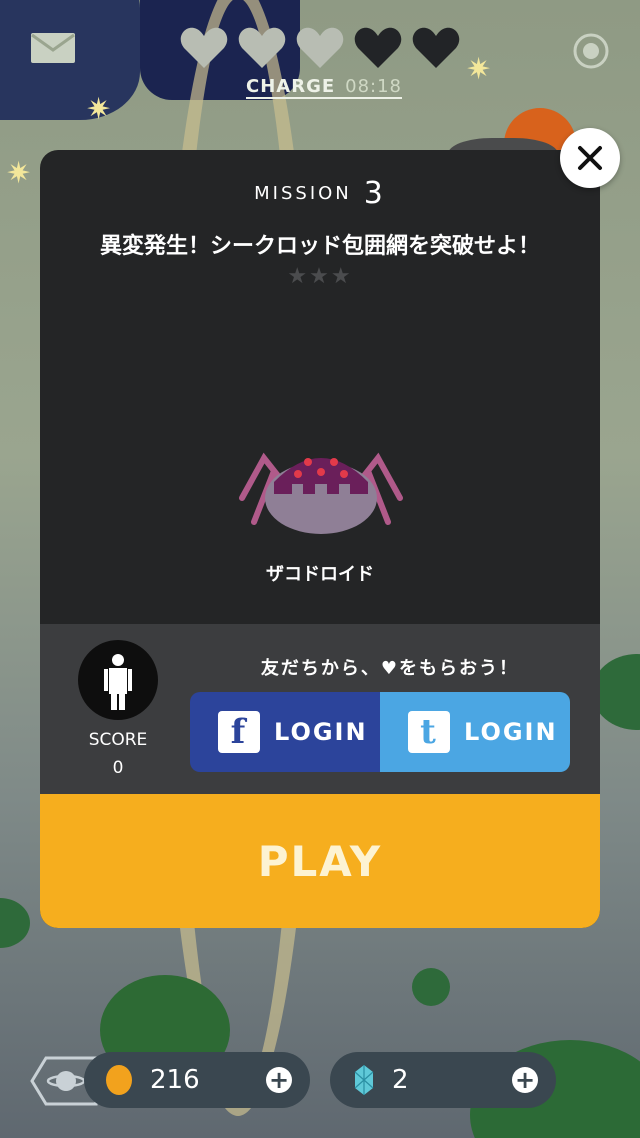 Image resolution: width=640 pixels, height=1138 pixels. What do you see at coordinates (320, 1084) in the screenshot?
I see `bottom-bar: 216 + 2 +` at bounding box center [320, 1084].